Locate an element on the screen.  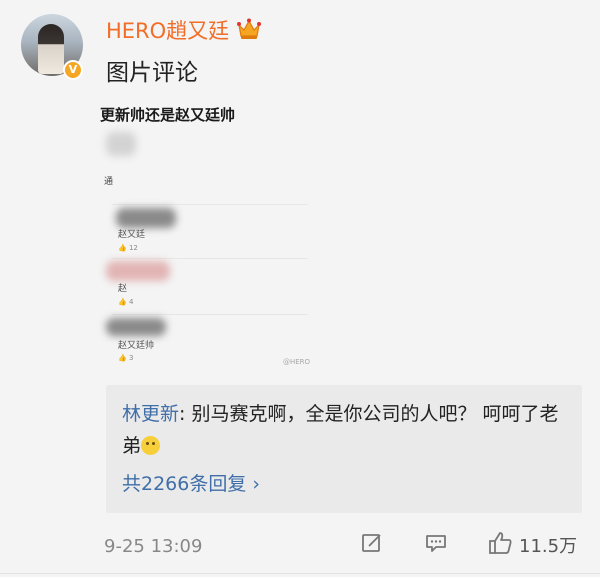
chevron-right-icon: › is located at coordinates (256, 484).